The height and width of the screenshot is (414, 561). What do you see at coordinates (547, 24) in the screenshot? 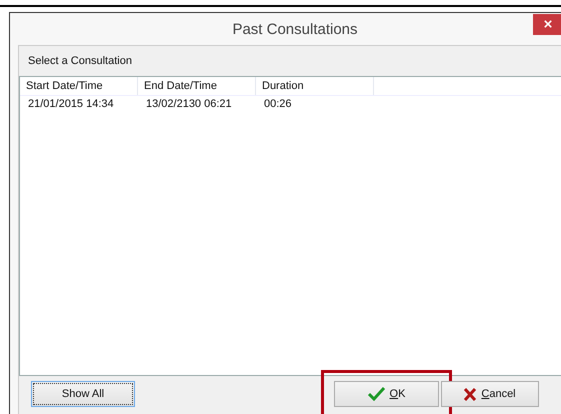
I see `close-button: ×` at bounding box center [547, 24].